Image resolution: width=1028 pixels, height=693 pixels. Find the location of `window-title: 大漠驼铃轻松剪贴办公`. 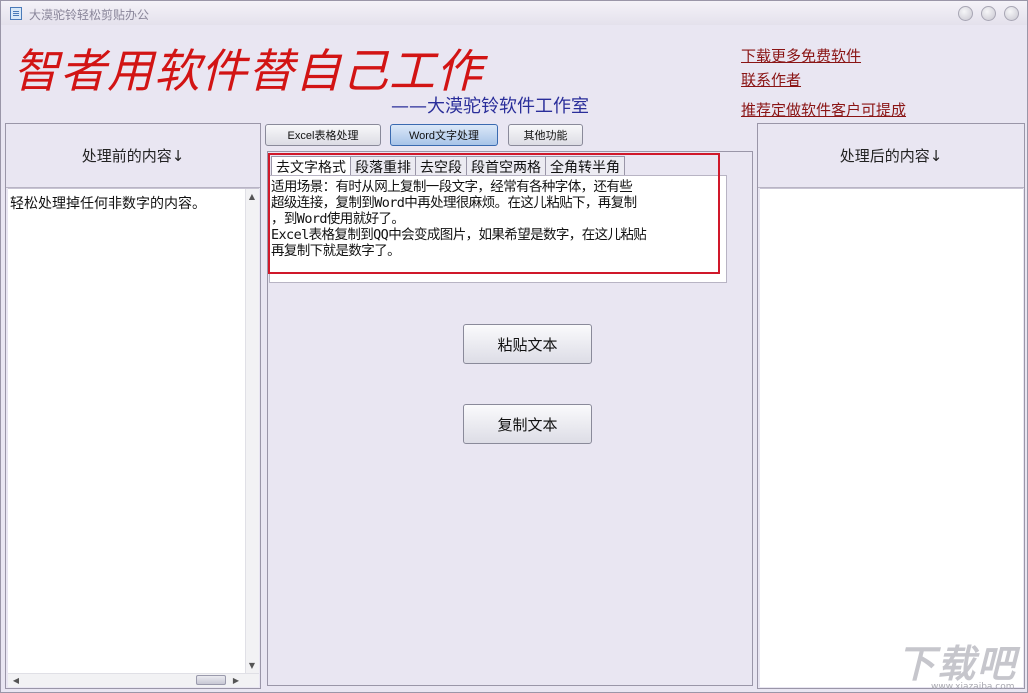

window-title: 大漠驼铃轻松剪贴办公 is located at coordinates (89, 15).